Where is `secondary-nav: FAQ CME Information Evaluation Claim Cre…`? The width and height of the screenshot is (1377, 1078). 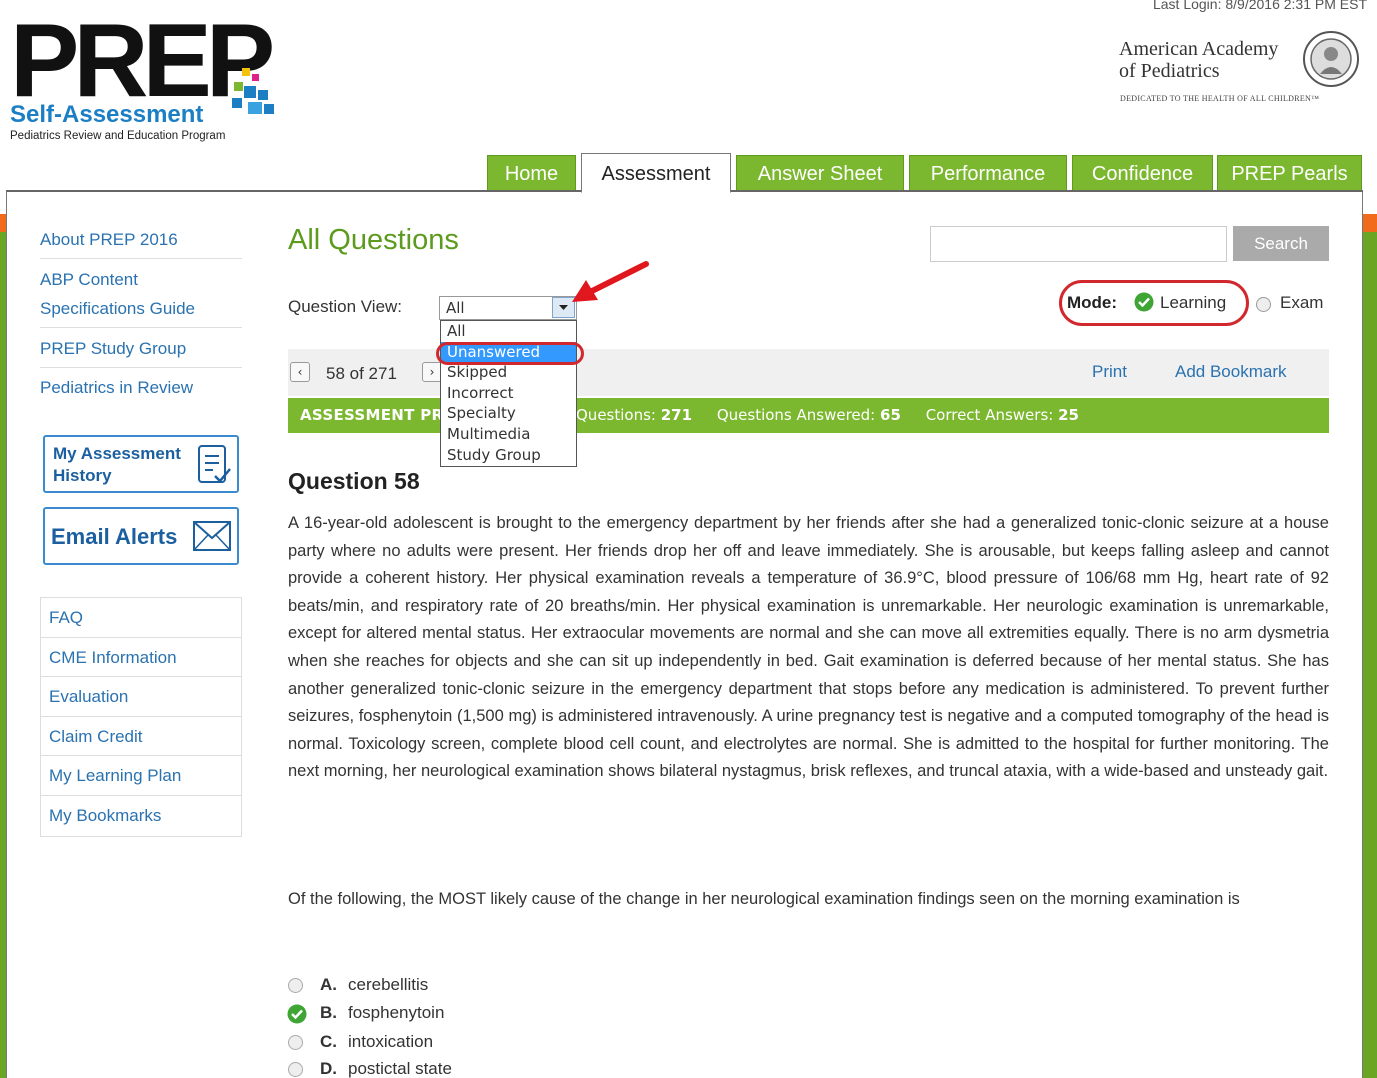
secondary-nav: FAQ CME Information Evaluation Claim Cre… is located at coordinates (141, 717).